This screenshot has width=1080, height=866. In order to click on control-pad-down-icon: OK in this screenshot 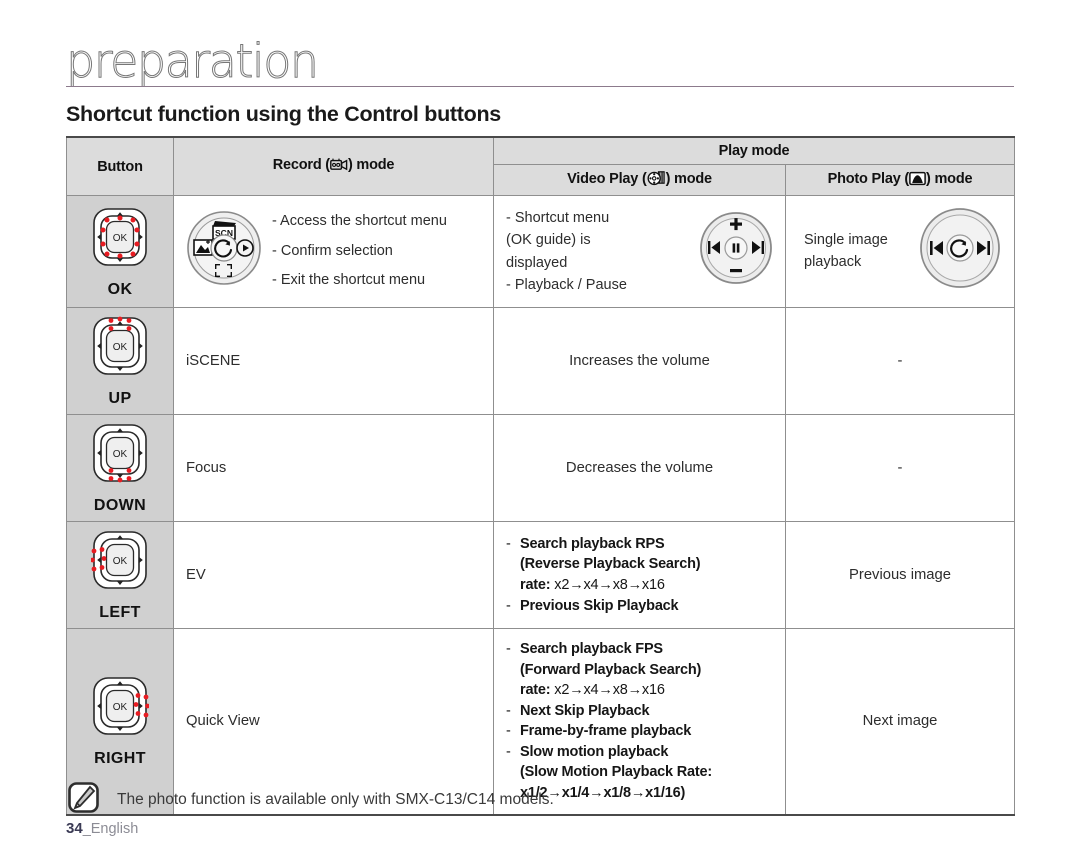, I will do `click(120, 459)`.